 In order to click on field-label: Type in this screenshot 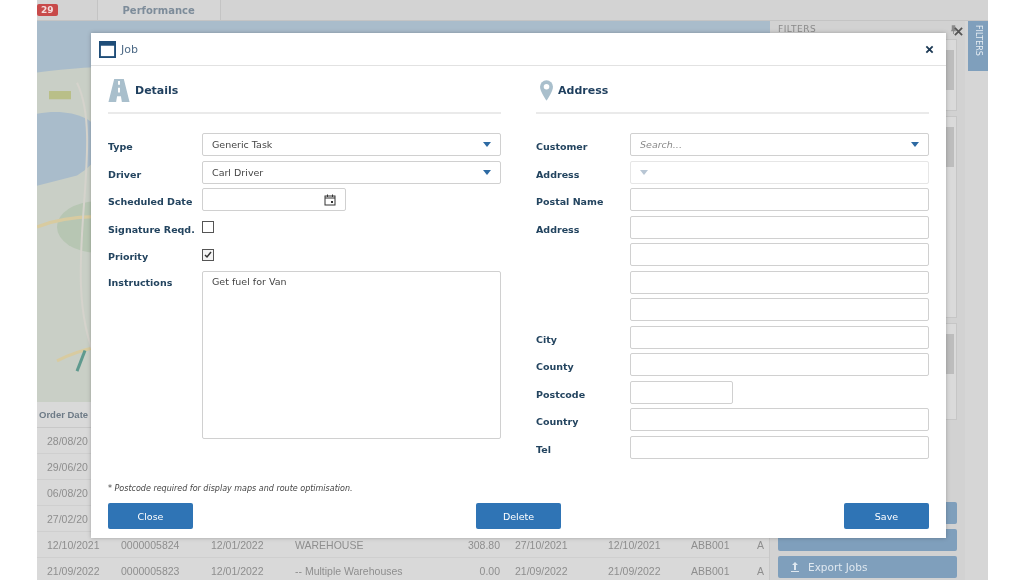, I will do `click(120, 147)`.